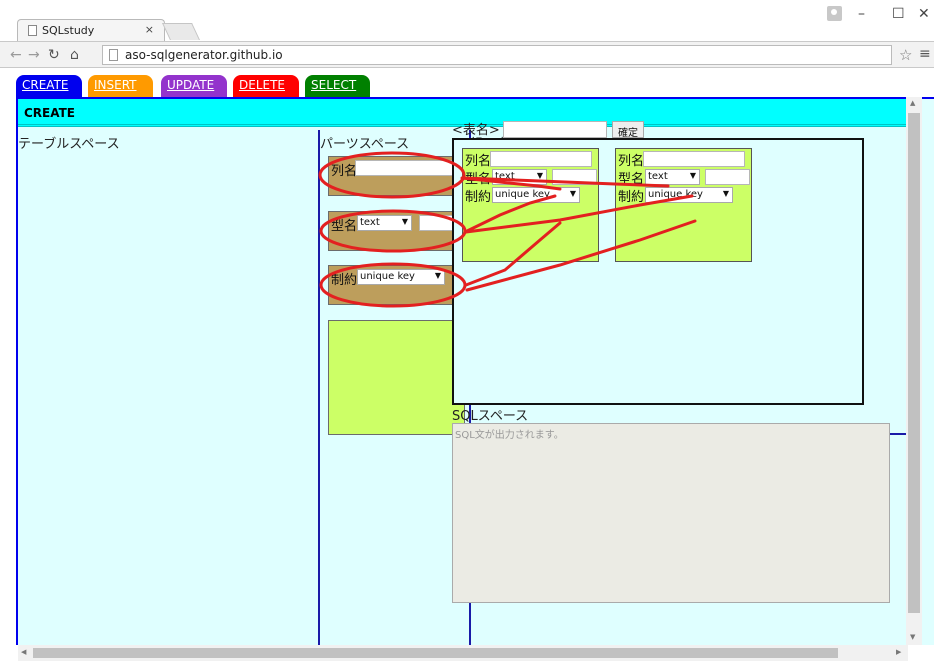 This screenshot has width=934, height=671. What do you see at coordinates (898, 14) in the screenshot?
I see `maximize-button: ☐` at bounding box center [898, 14].